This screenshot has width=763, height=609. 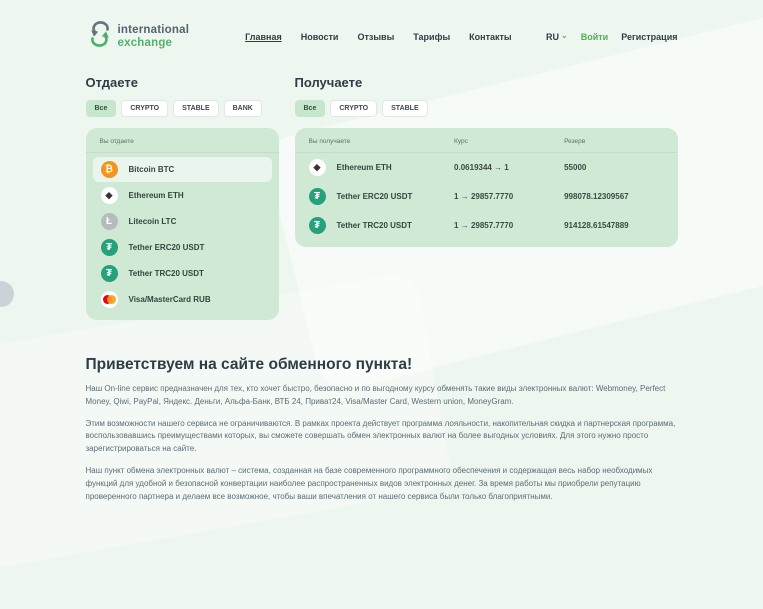 I want to click on exchange-arrows-icon, so click(x=100, y=36).